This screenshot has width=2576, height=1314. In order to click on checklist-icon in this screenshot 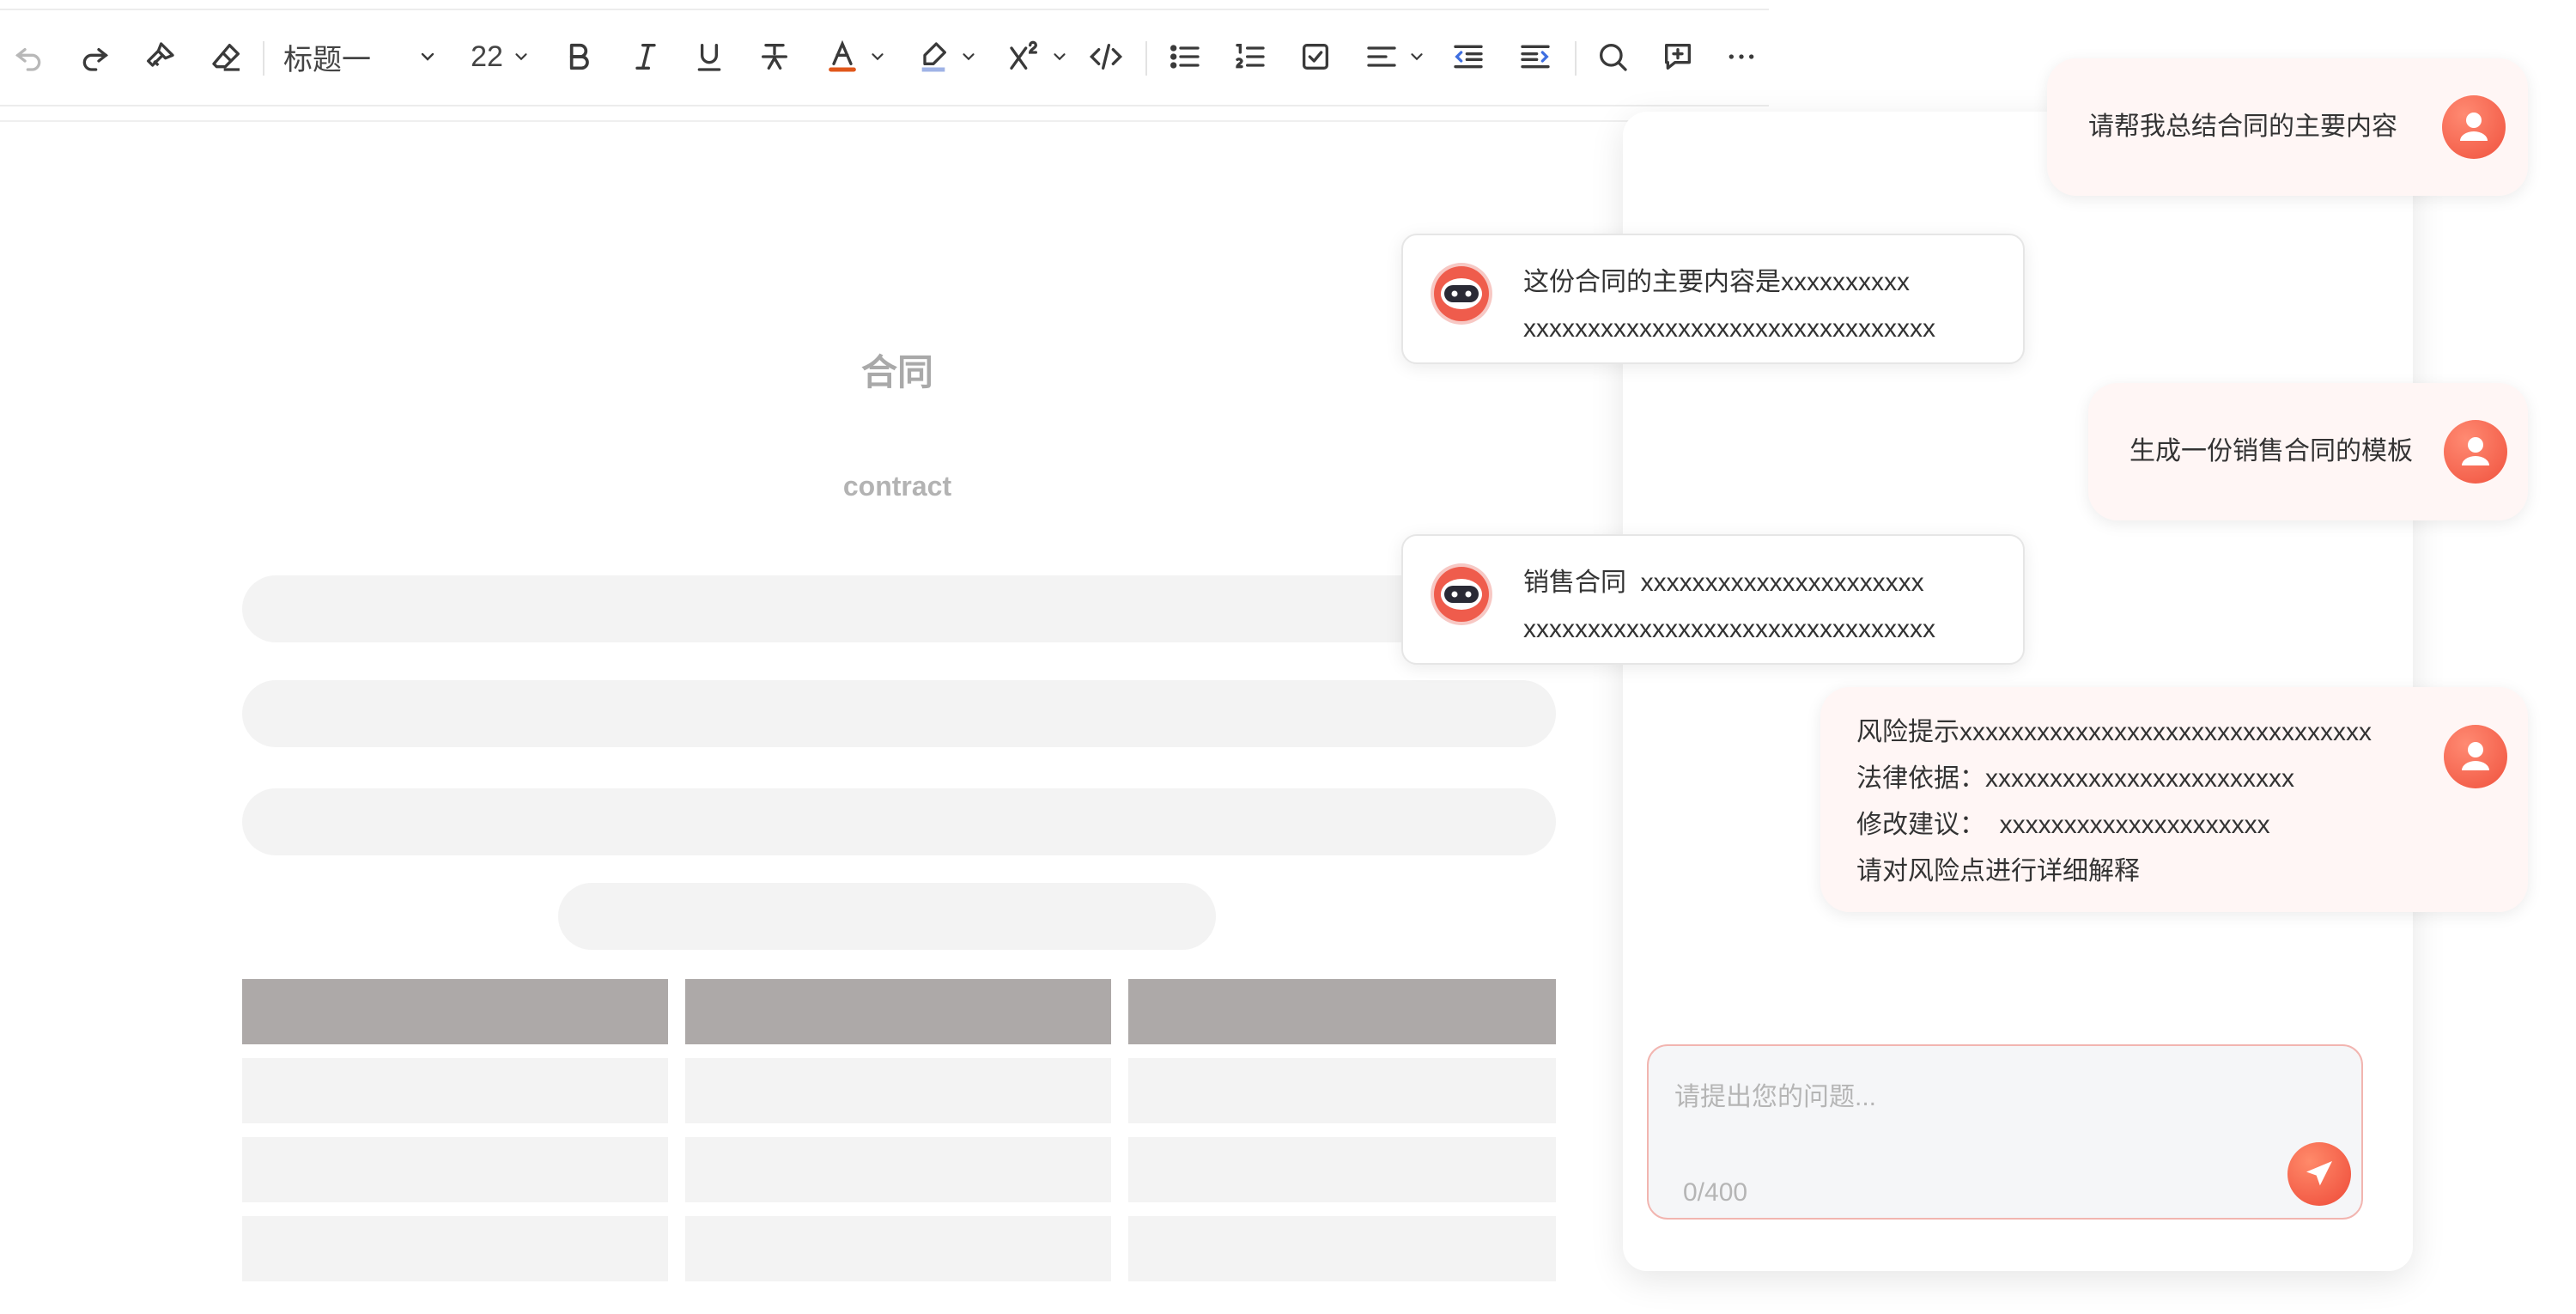, I will do `click(1316, 57)`.